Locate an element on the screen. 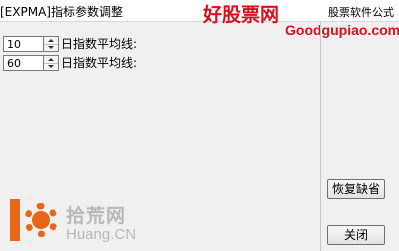 The image size is (399, 251). param-2-spinner is located at coordinates (51, 63).